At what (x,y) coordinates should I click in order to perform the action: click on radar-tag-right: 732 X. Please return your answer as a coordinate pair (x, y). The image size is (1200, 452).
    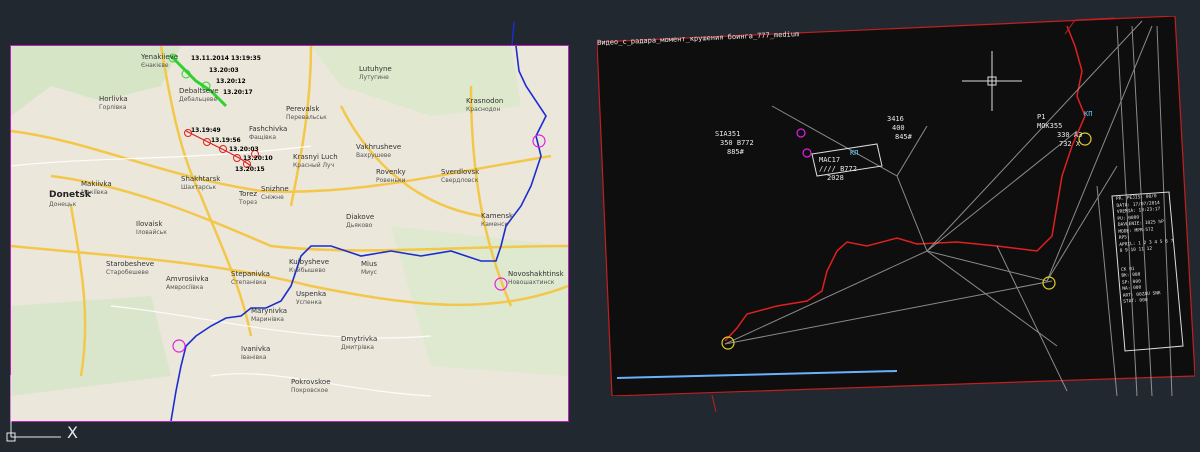
    Looking at the image, I should click on (1070, 144).